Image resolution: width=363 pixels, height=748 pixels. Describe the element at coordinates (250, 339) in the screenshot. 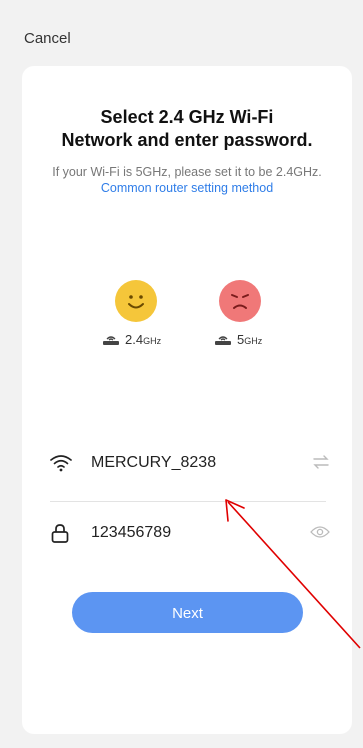

I see `band-5-label: 5GHz` at that location.